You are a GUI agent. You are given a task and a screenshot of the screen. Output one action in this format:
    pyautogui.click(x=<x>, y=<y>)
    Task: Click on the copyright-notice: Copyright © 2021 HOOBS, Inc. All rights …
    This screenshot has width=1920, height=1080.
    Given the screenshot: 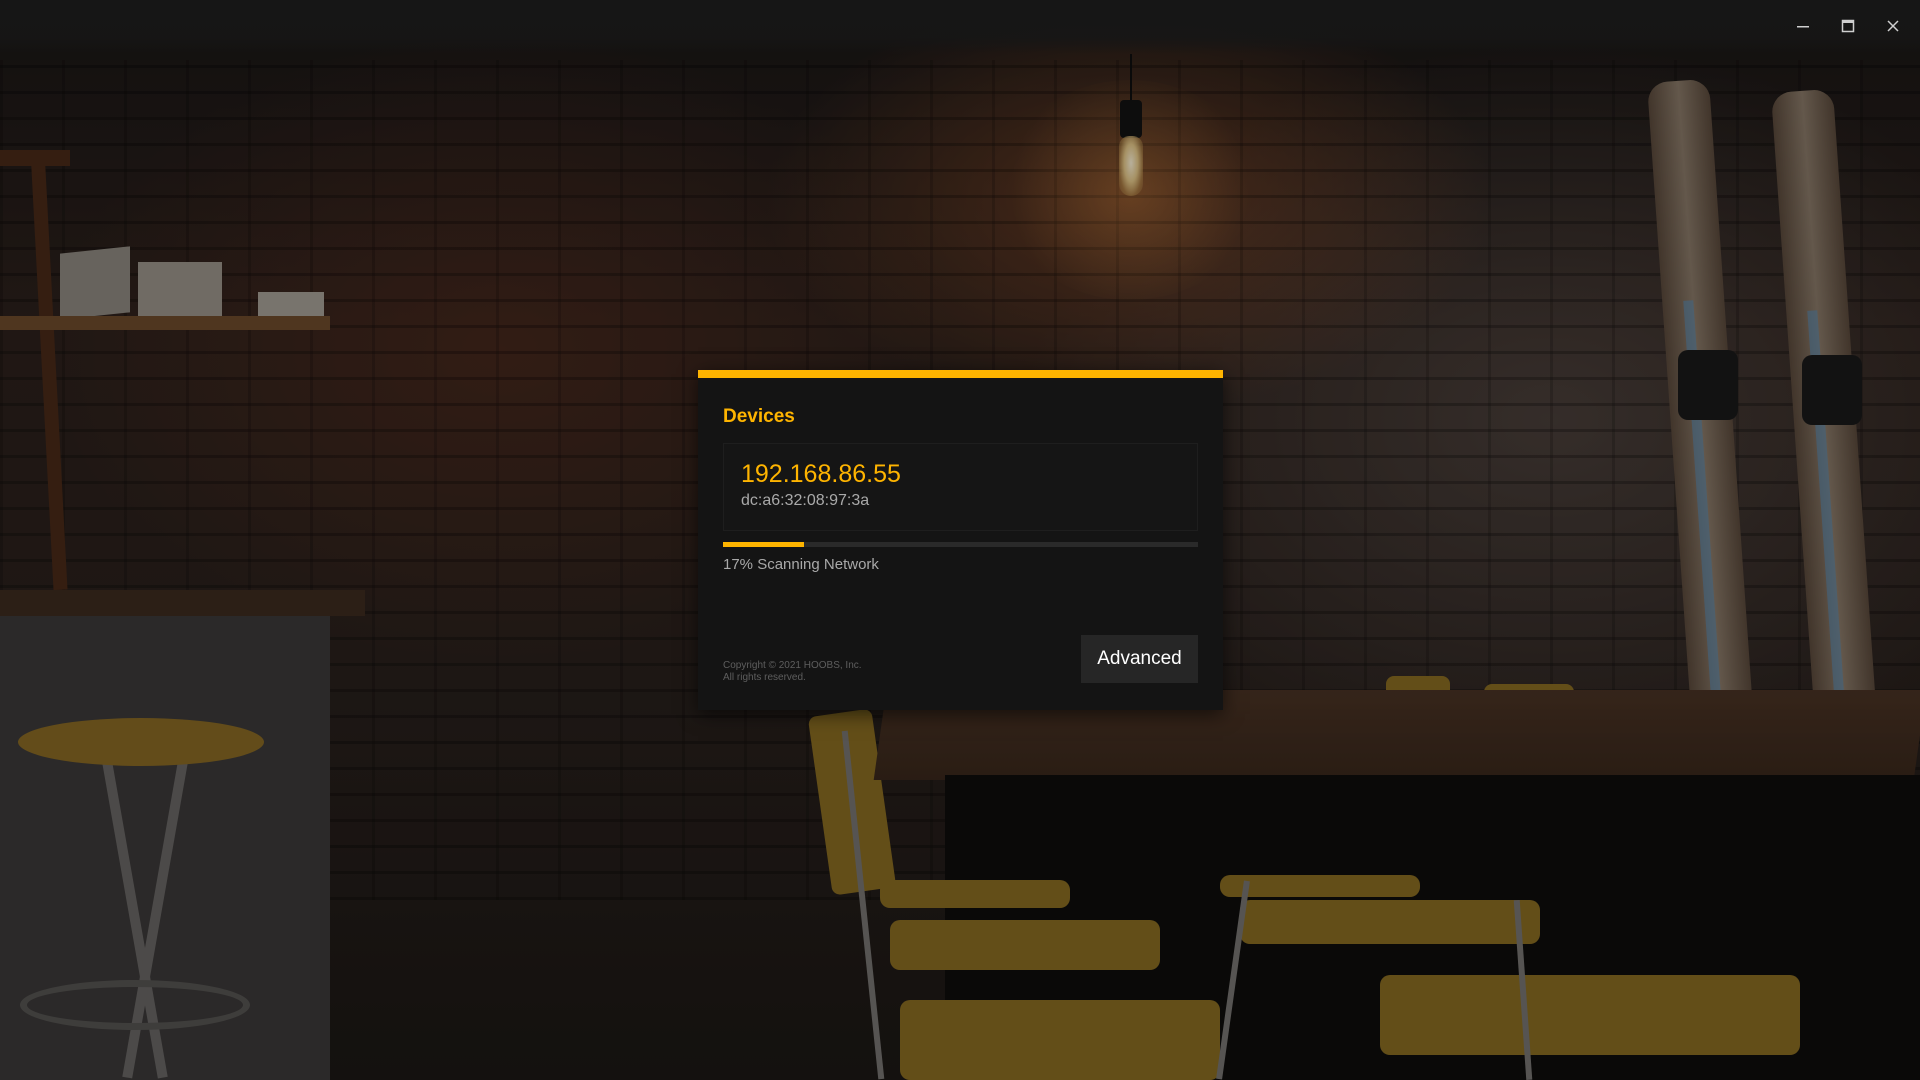 What is the action you would take?
    pyautogui.click(x=792, y=672)
    